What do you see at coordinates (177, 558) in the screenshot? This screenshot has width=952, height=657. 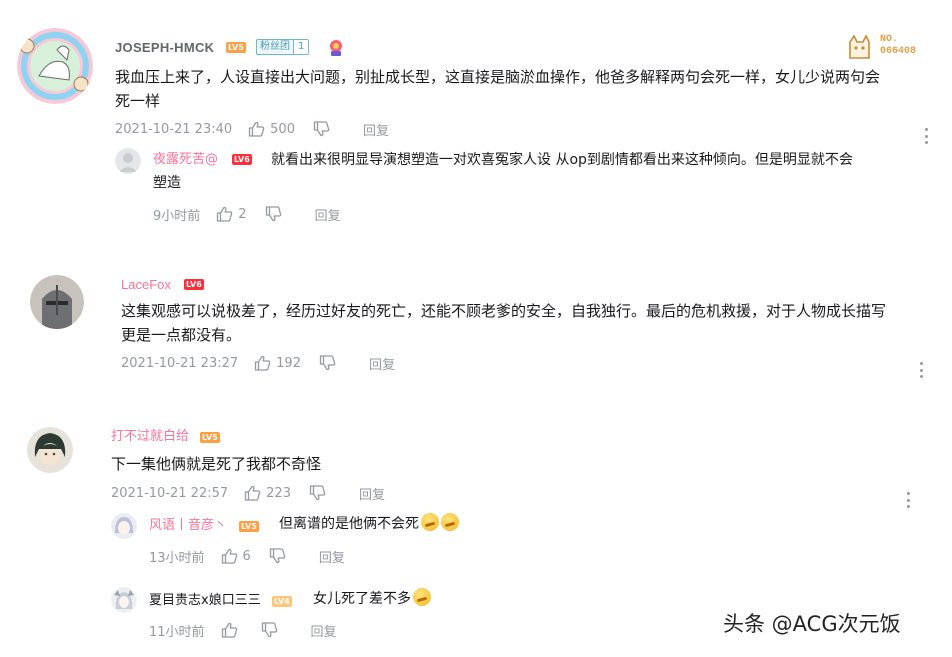 I see `reply-time: 13小时前` at bounding box center [177, 558].